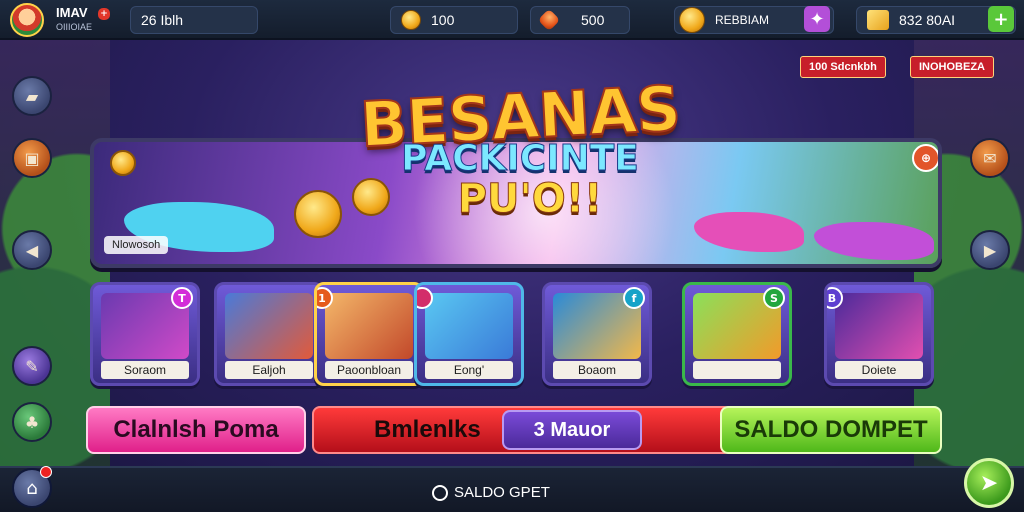  I want to click on gems-pill: 500, so click(580, 20).